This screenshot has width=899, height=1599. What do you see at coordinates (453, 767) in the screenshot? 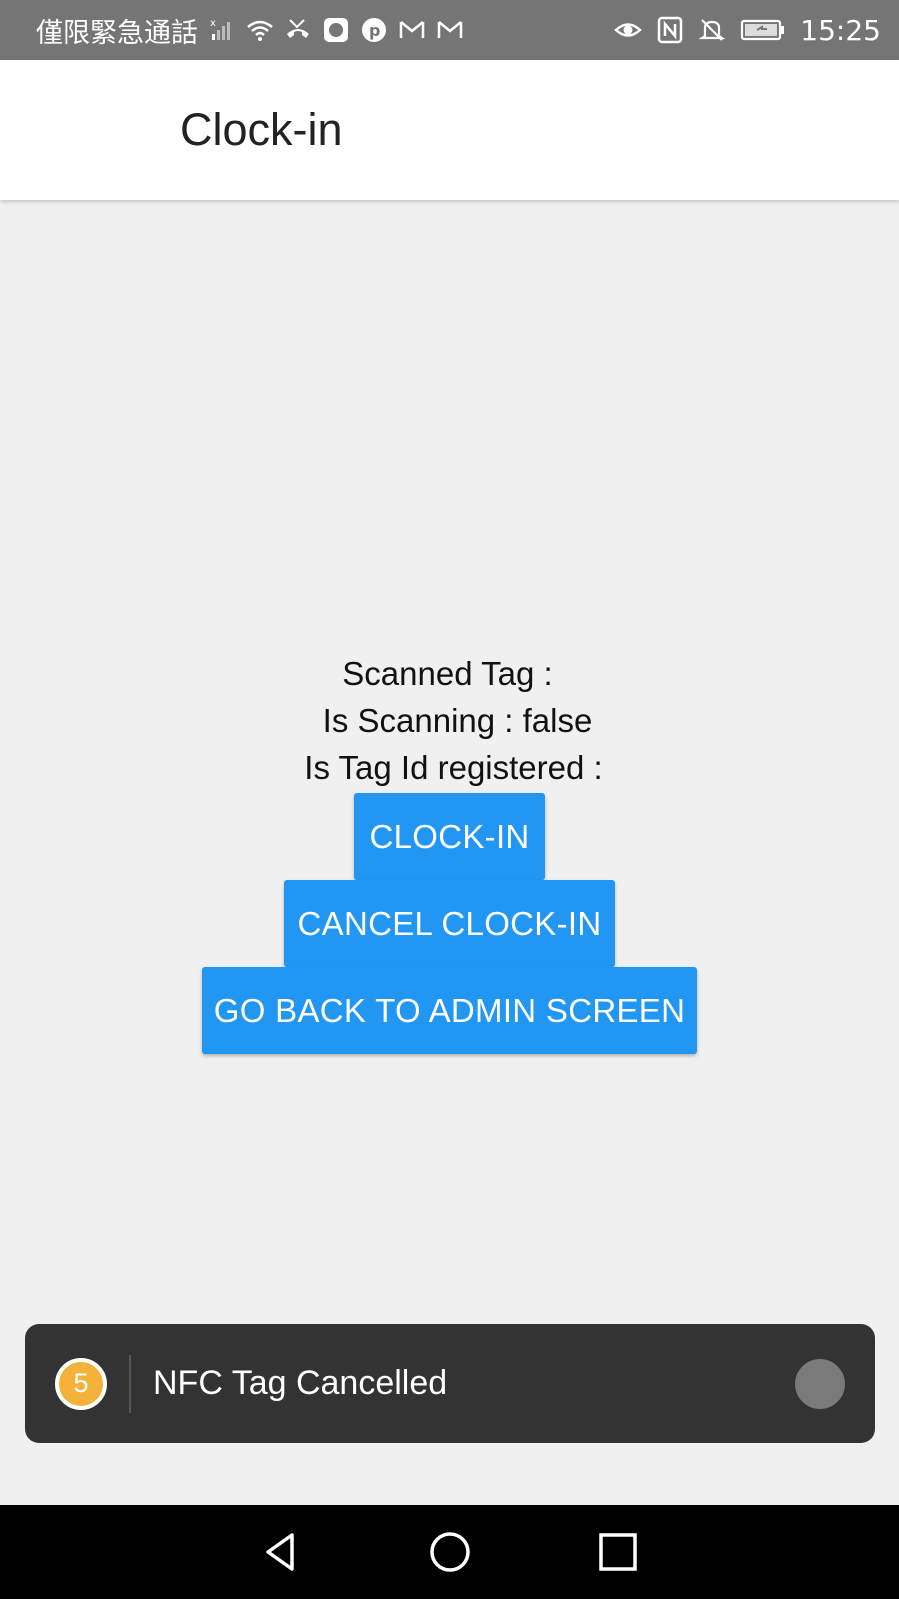
I see `is-registered-label: Is Tag Id registered :` at bounding box center [453, 767].